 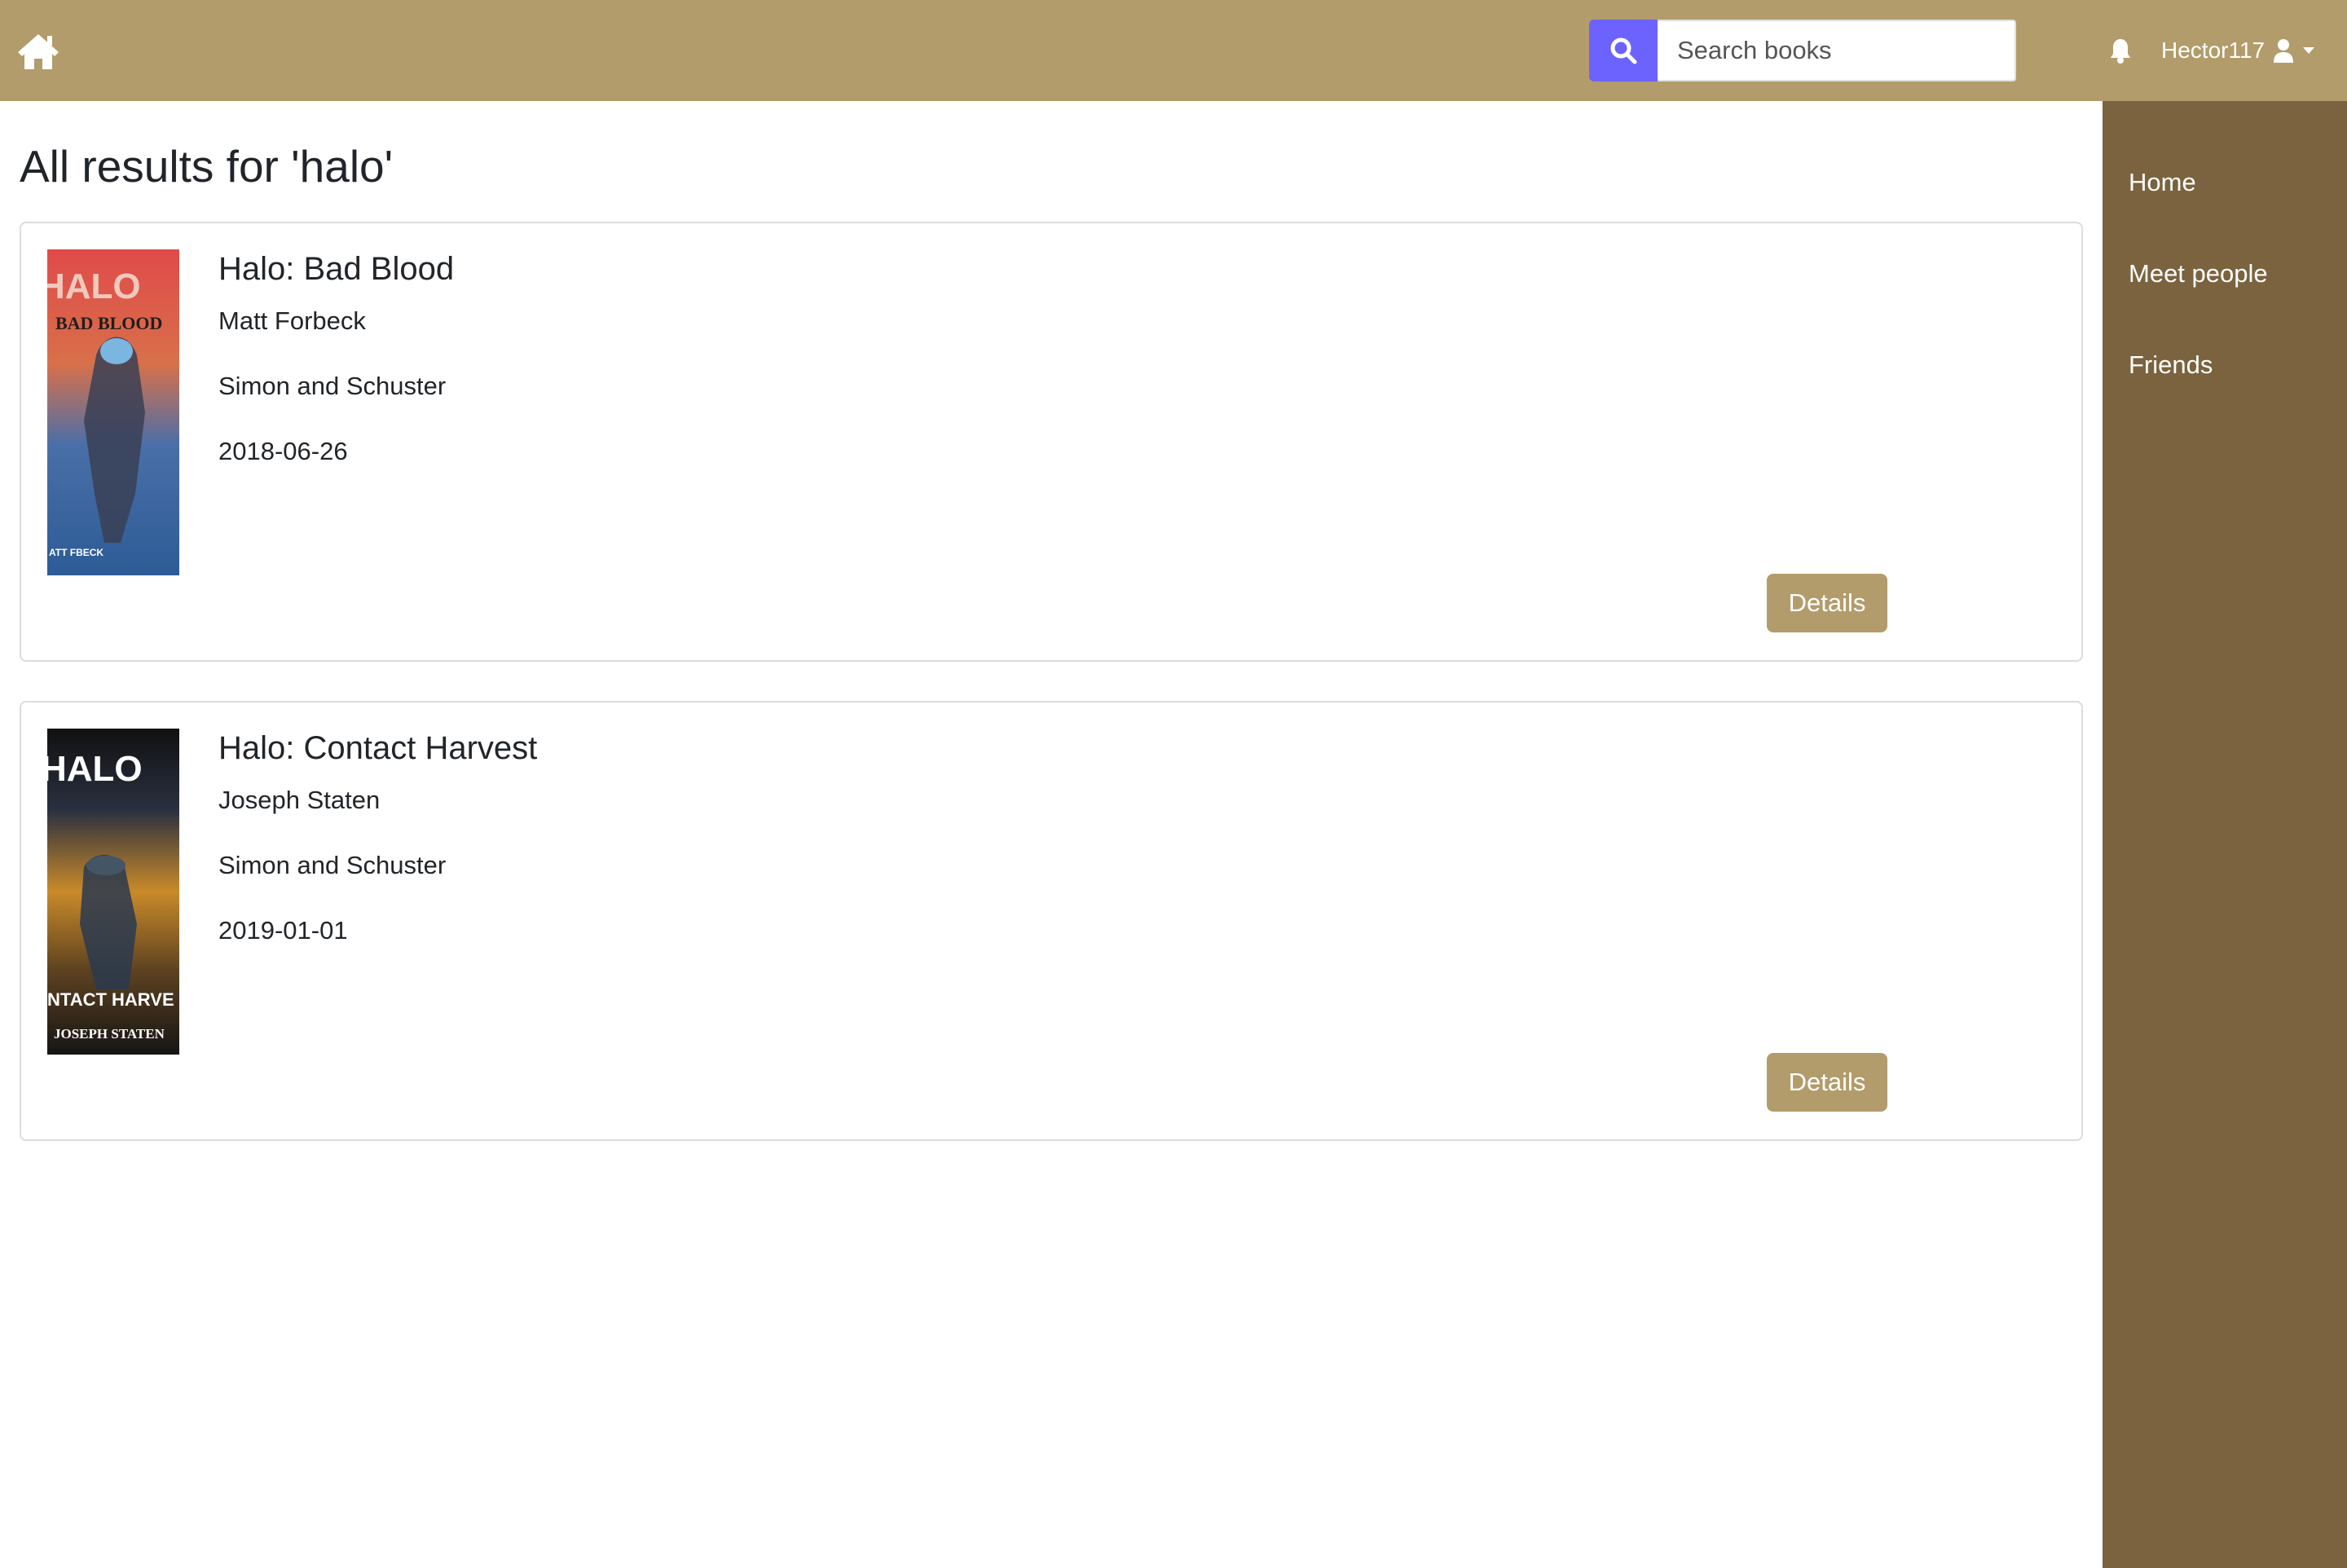 What do you see at coordinates (2309, 50) in the screenshot?
I see `chevron-down-icon` at bounding box center [2309, 50].